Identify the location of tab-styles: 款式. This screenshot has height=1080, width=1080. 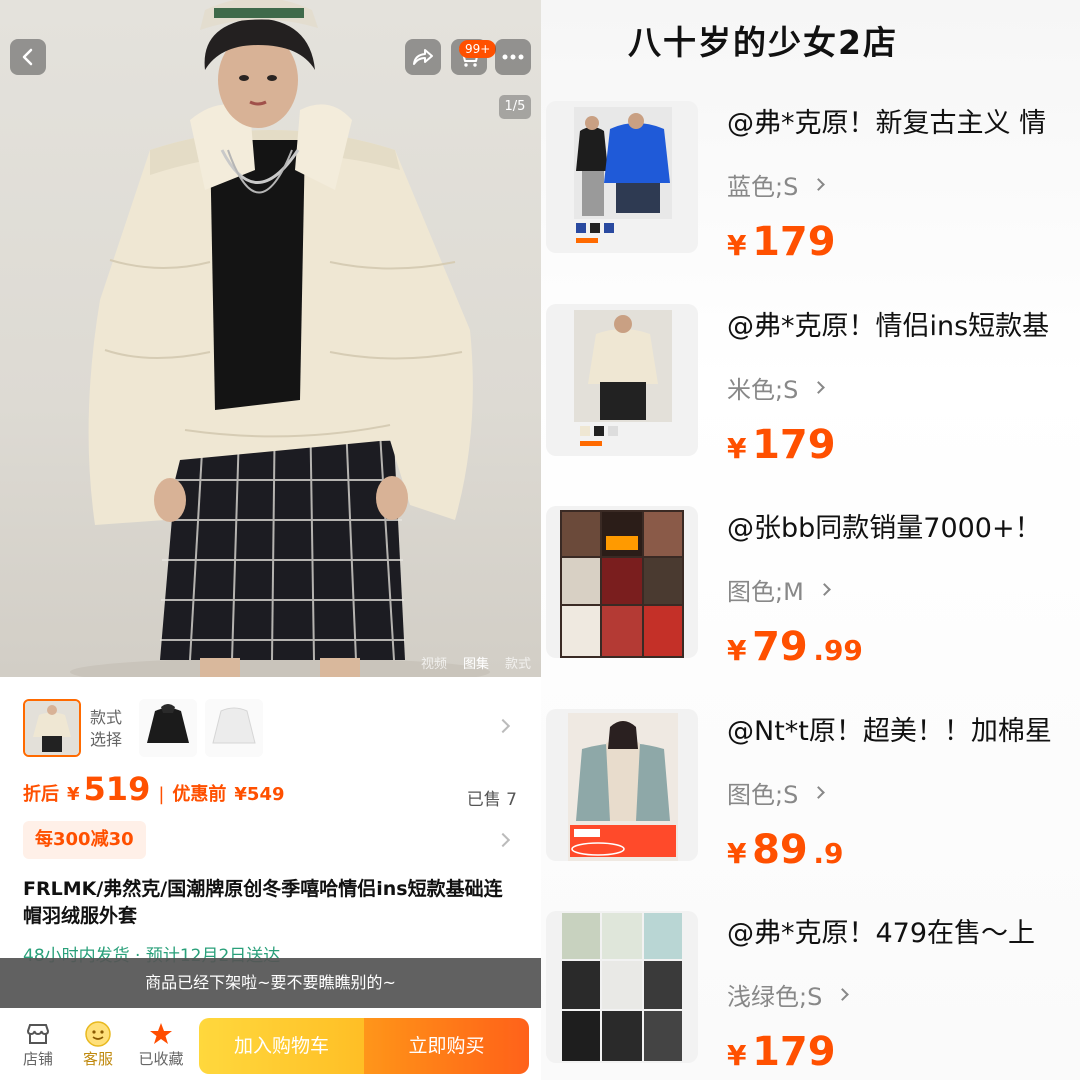
(518, 662).